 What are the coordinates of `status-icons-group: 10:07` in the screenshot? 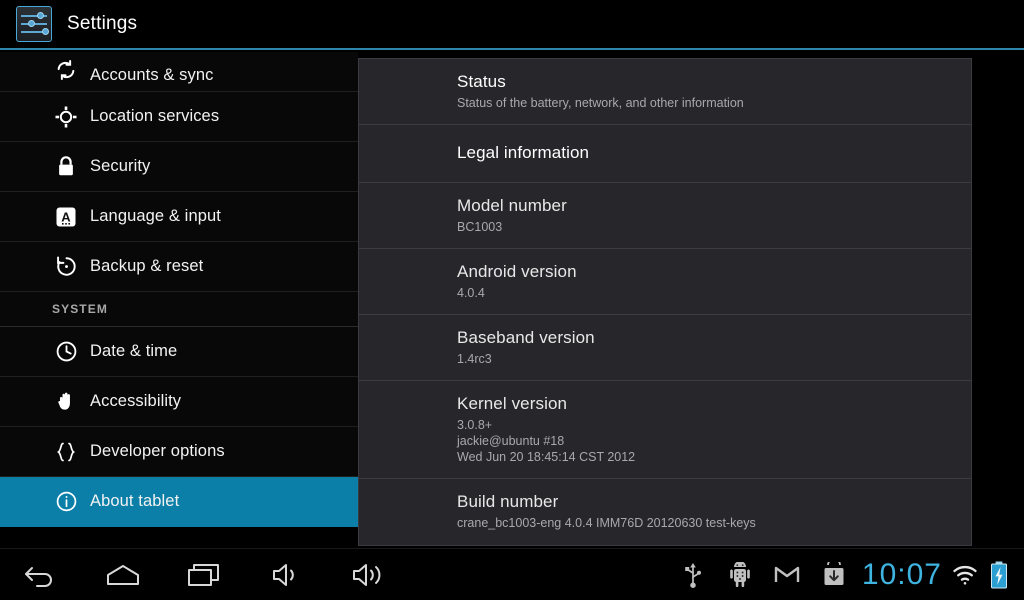 It's located at (843, 574).